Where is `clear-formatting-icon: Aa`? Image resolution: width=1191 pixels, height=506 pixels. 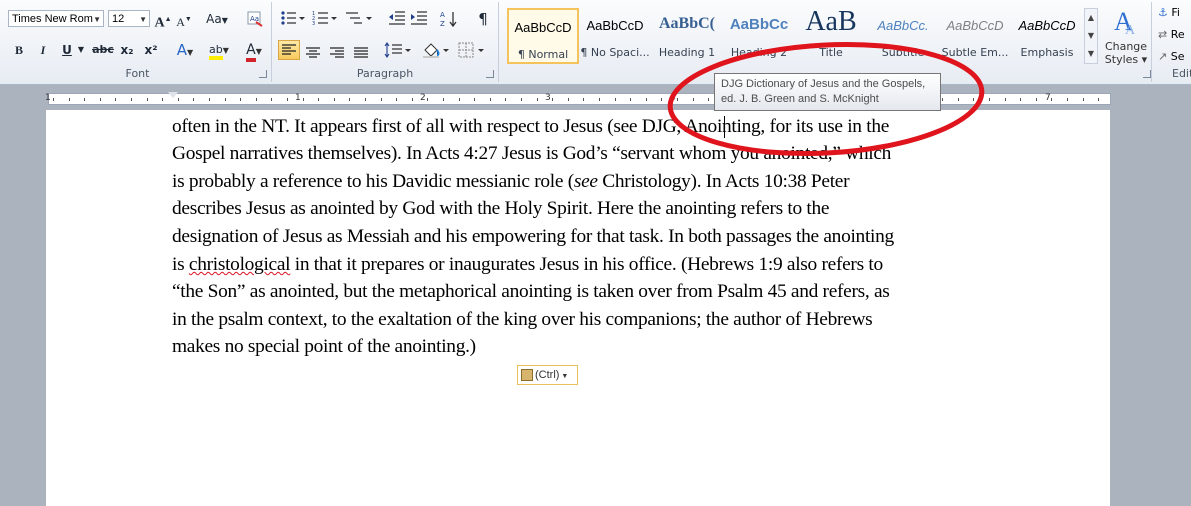
clear-formatting-icon: Aa is located at coordinates (255, 19).